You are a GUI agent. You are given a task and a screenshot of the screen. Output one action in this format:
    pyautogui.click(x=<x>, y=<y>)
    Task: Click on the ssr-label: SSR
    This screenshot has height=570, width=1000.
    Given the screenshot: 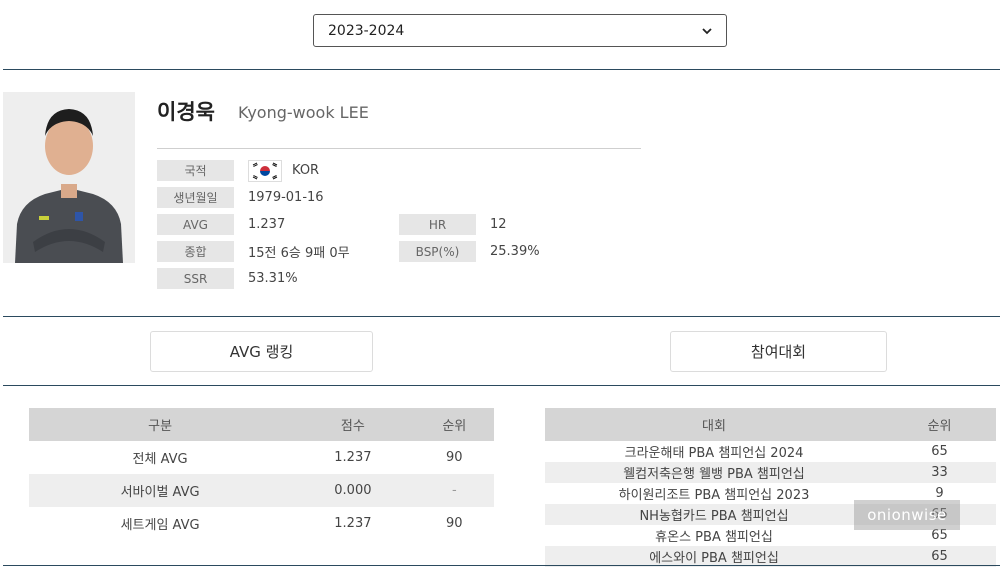 What is the action you would take?
    pyautogui.click(x=195, y=278)
    